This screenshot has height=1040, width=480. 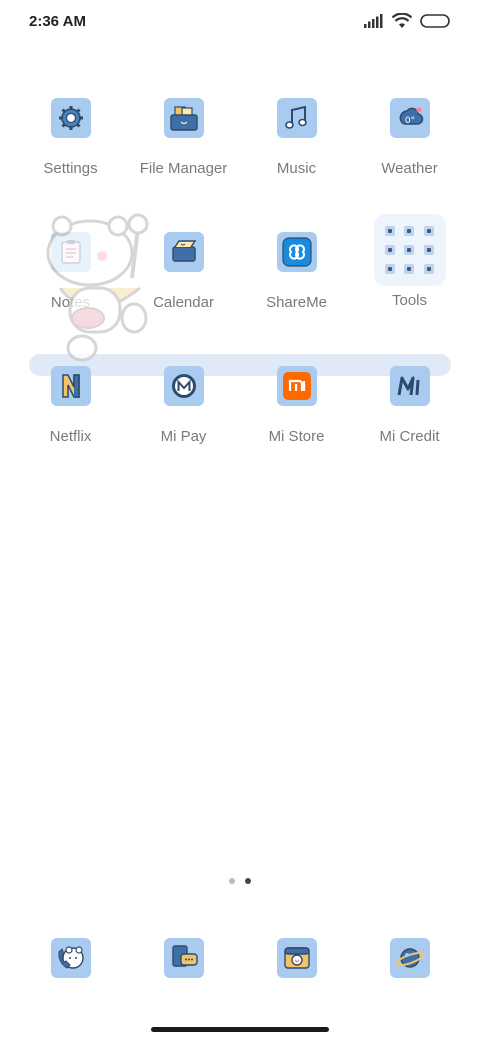 What do you see at coordinates (183, 118) in the screenshot?
I see `folder-icon` at bounding box center [183, 118].